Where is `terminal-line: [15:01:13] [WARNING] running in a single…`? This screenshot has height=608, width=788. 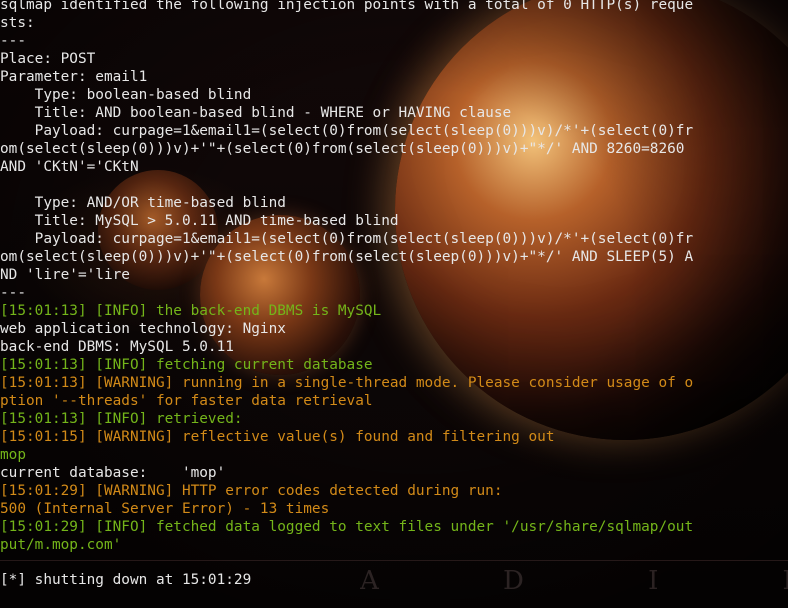
terminal-line: [15:01:13] [WARNING] running in a single… is located at coordinates (347, 383).